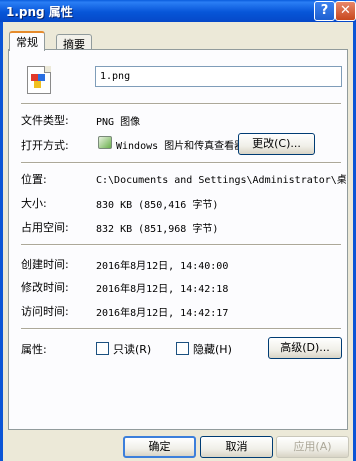  Describe the element at coordinates (39, 12) in the screenshot. I see `window-title: 1.png 属性` at that location.